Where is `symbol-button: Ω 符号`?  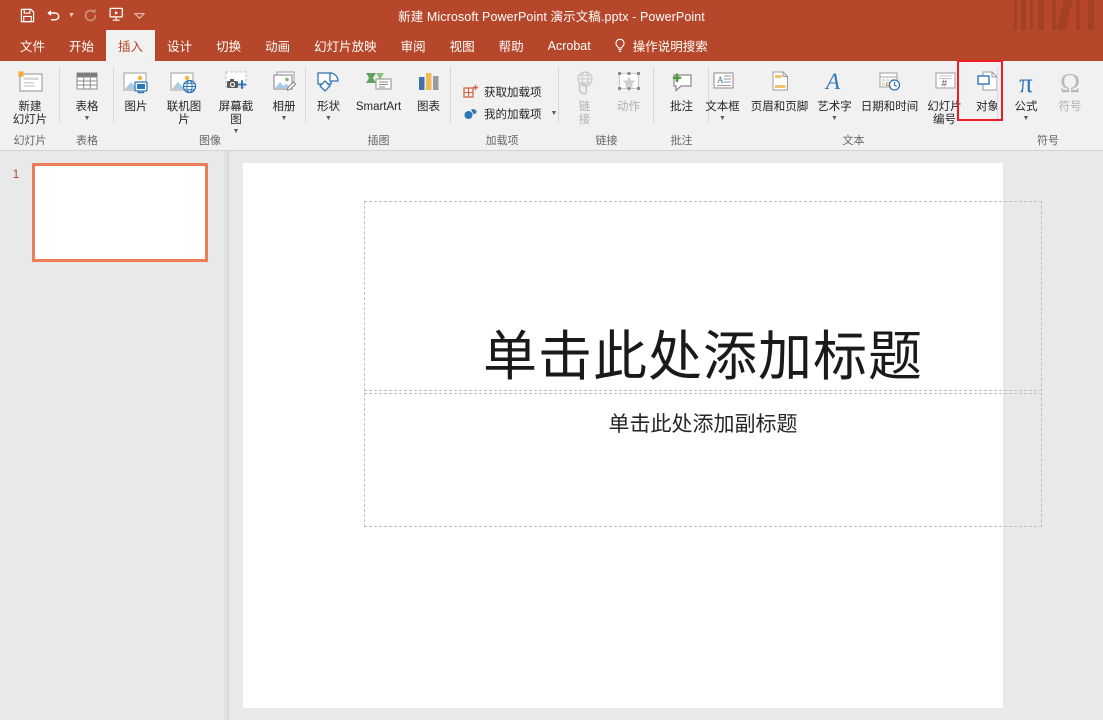
symbol-button: Ω 符号 is located at coordinates (1070, 89).